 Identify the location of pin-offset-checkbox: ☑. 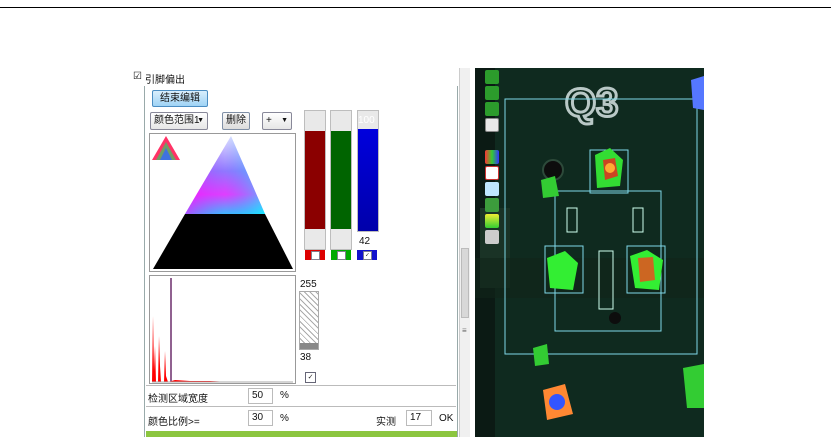
(137, 76).